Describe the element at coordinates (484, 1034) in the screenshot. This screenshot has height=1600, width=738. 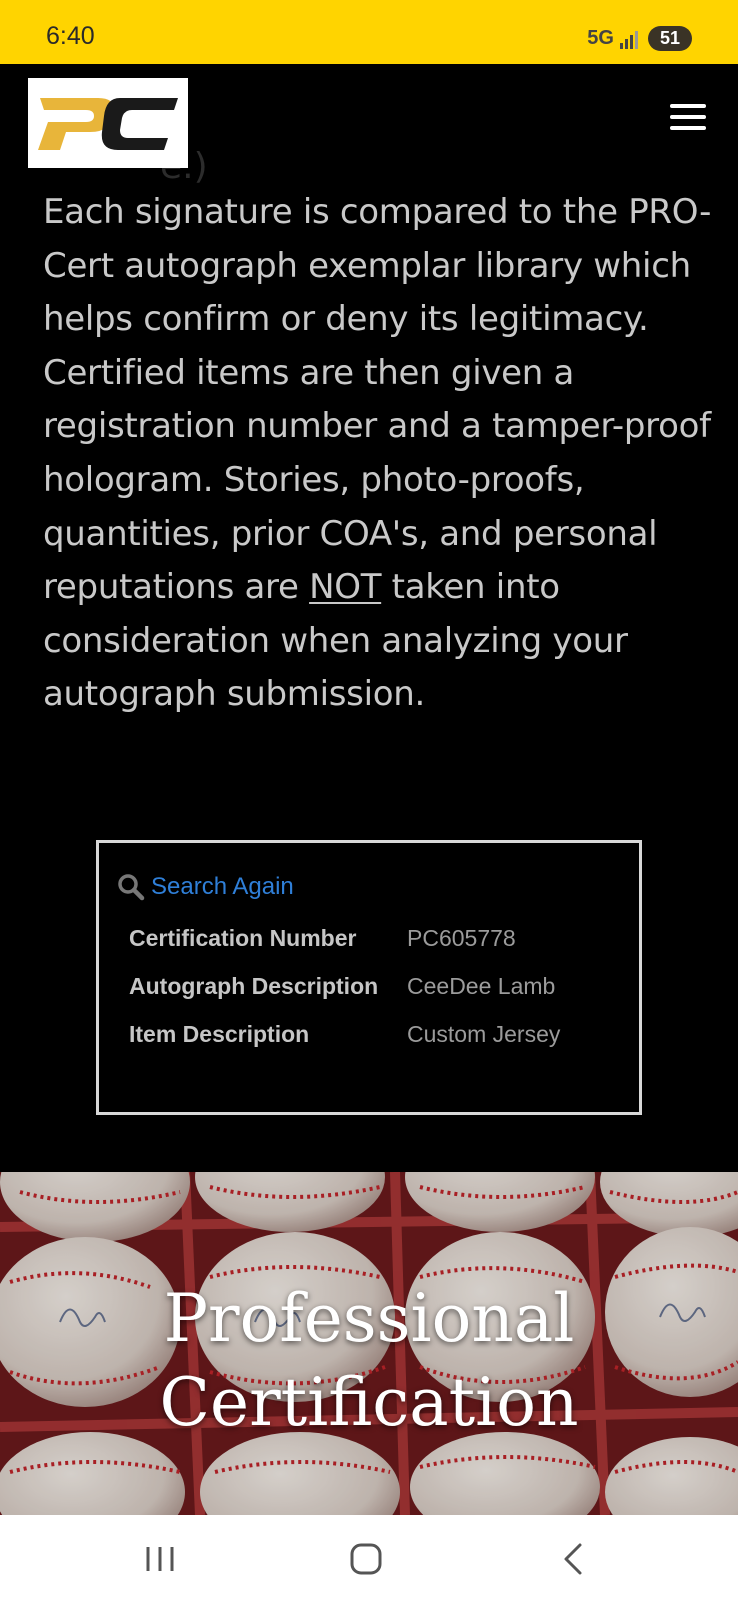
I see `cert-value: Custom Jersey` at that location.